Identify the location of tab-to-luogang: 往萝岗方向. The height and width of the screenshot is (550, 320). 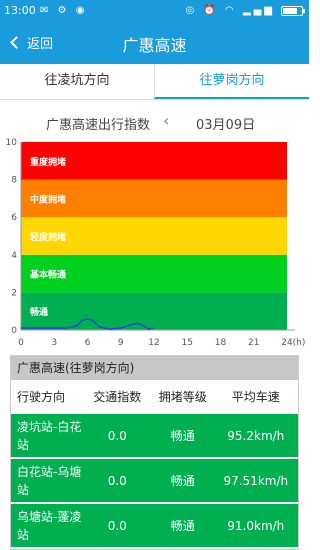
(231, 81).